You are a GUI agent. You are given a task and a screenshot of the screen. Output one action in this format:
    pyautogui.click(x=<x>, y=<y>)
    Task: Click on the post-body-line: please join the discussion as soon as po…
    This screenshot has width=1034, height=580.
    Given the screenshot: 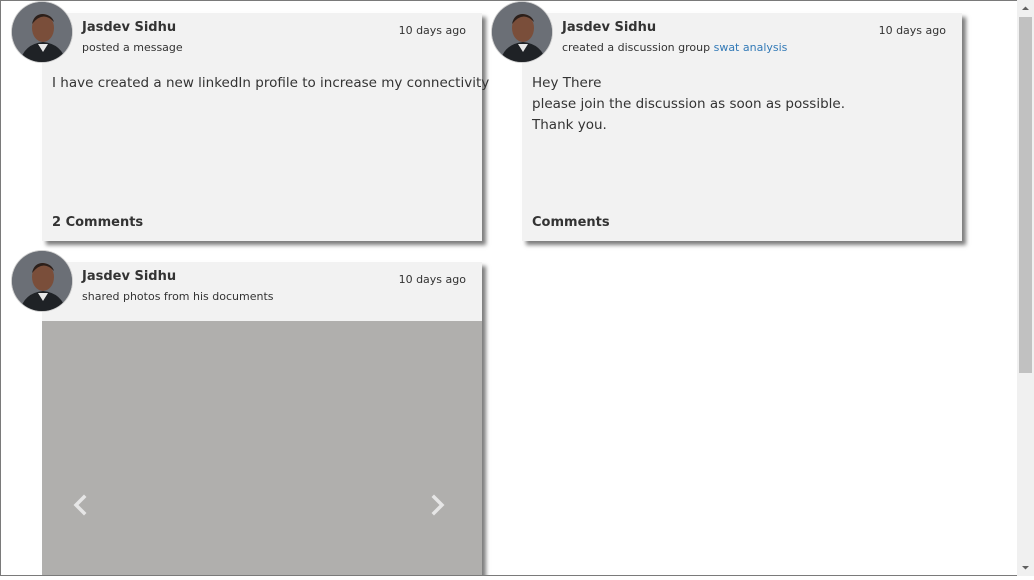 What is the action you would take?
    pyautogui.click(x=688, y=104)
    